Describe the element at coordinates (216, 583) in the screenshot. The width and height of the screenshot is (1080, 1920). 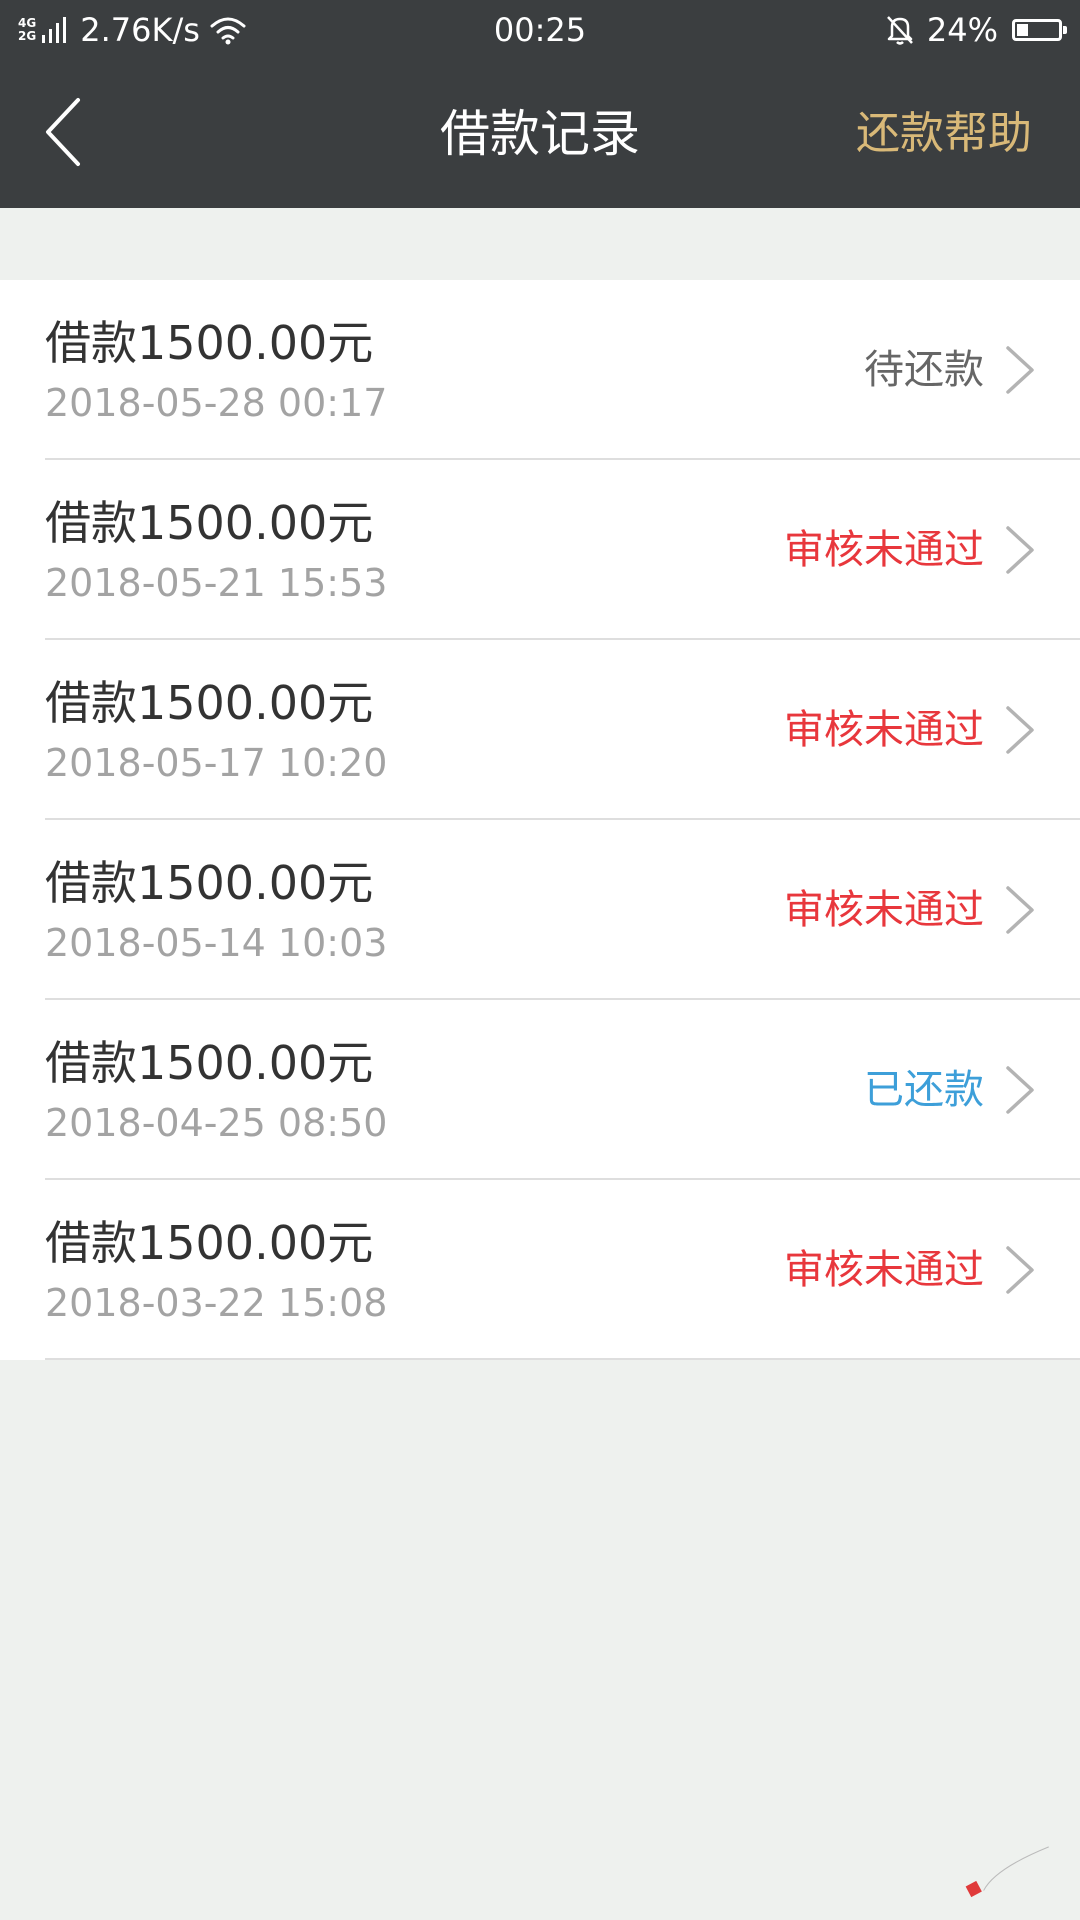
I see `loan-date: 2018-05-21 15:53` at that location.